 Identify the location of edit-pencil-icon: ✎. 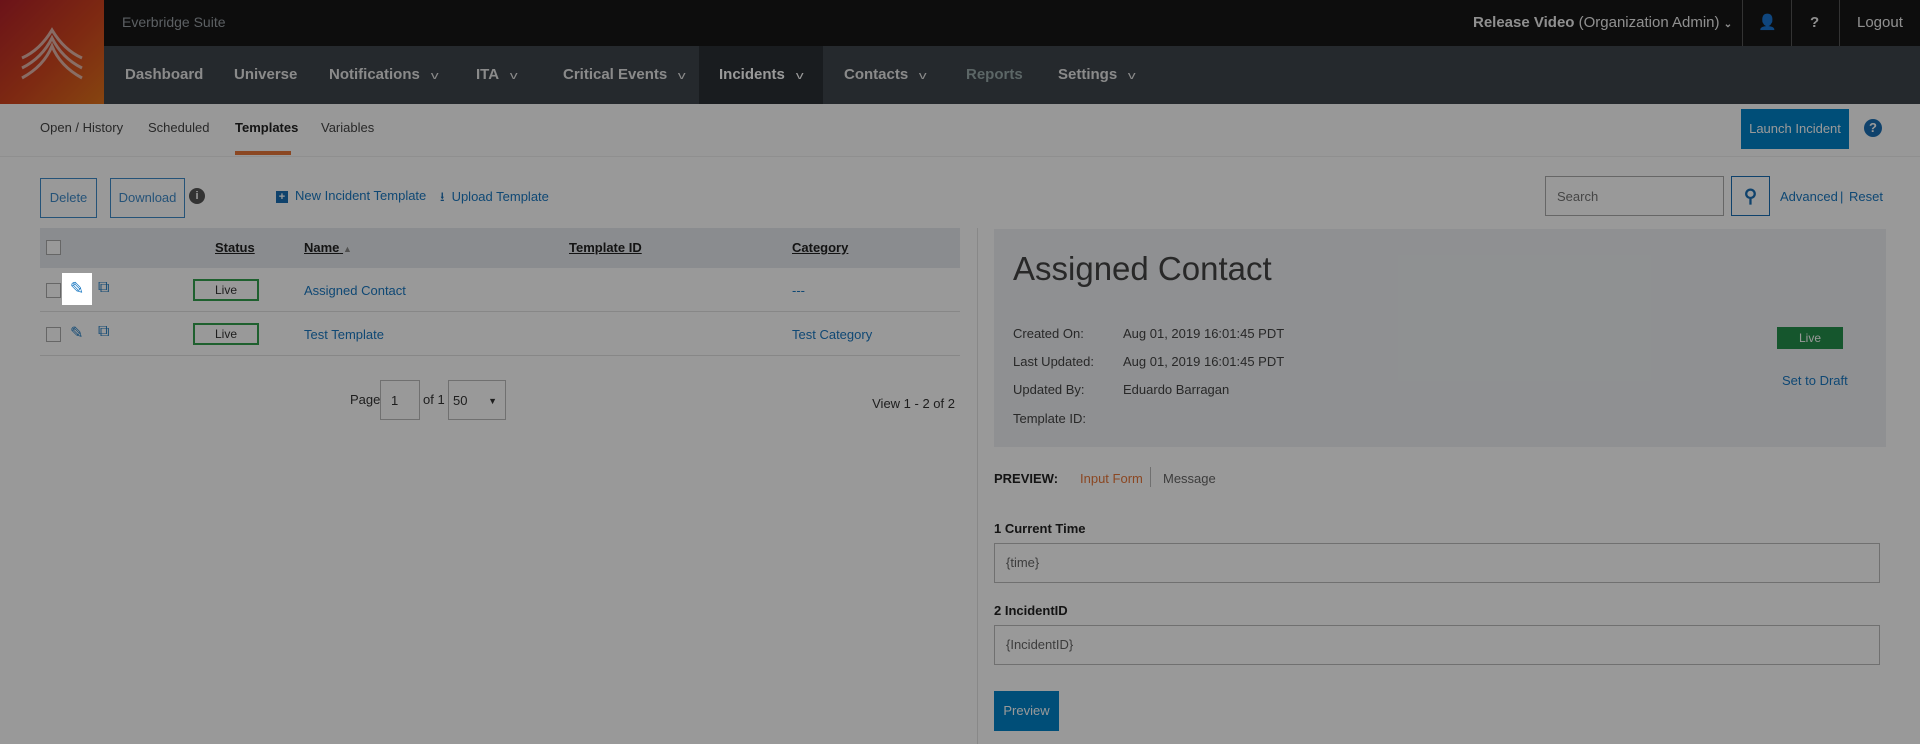
(77, 289).